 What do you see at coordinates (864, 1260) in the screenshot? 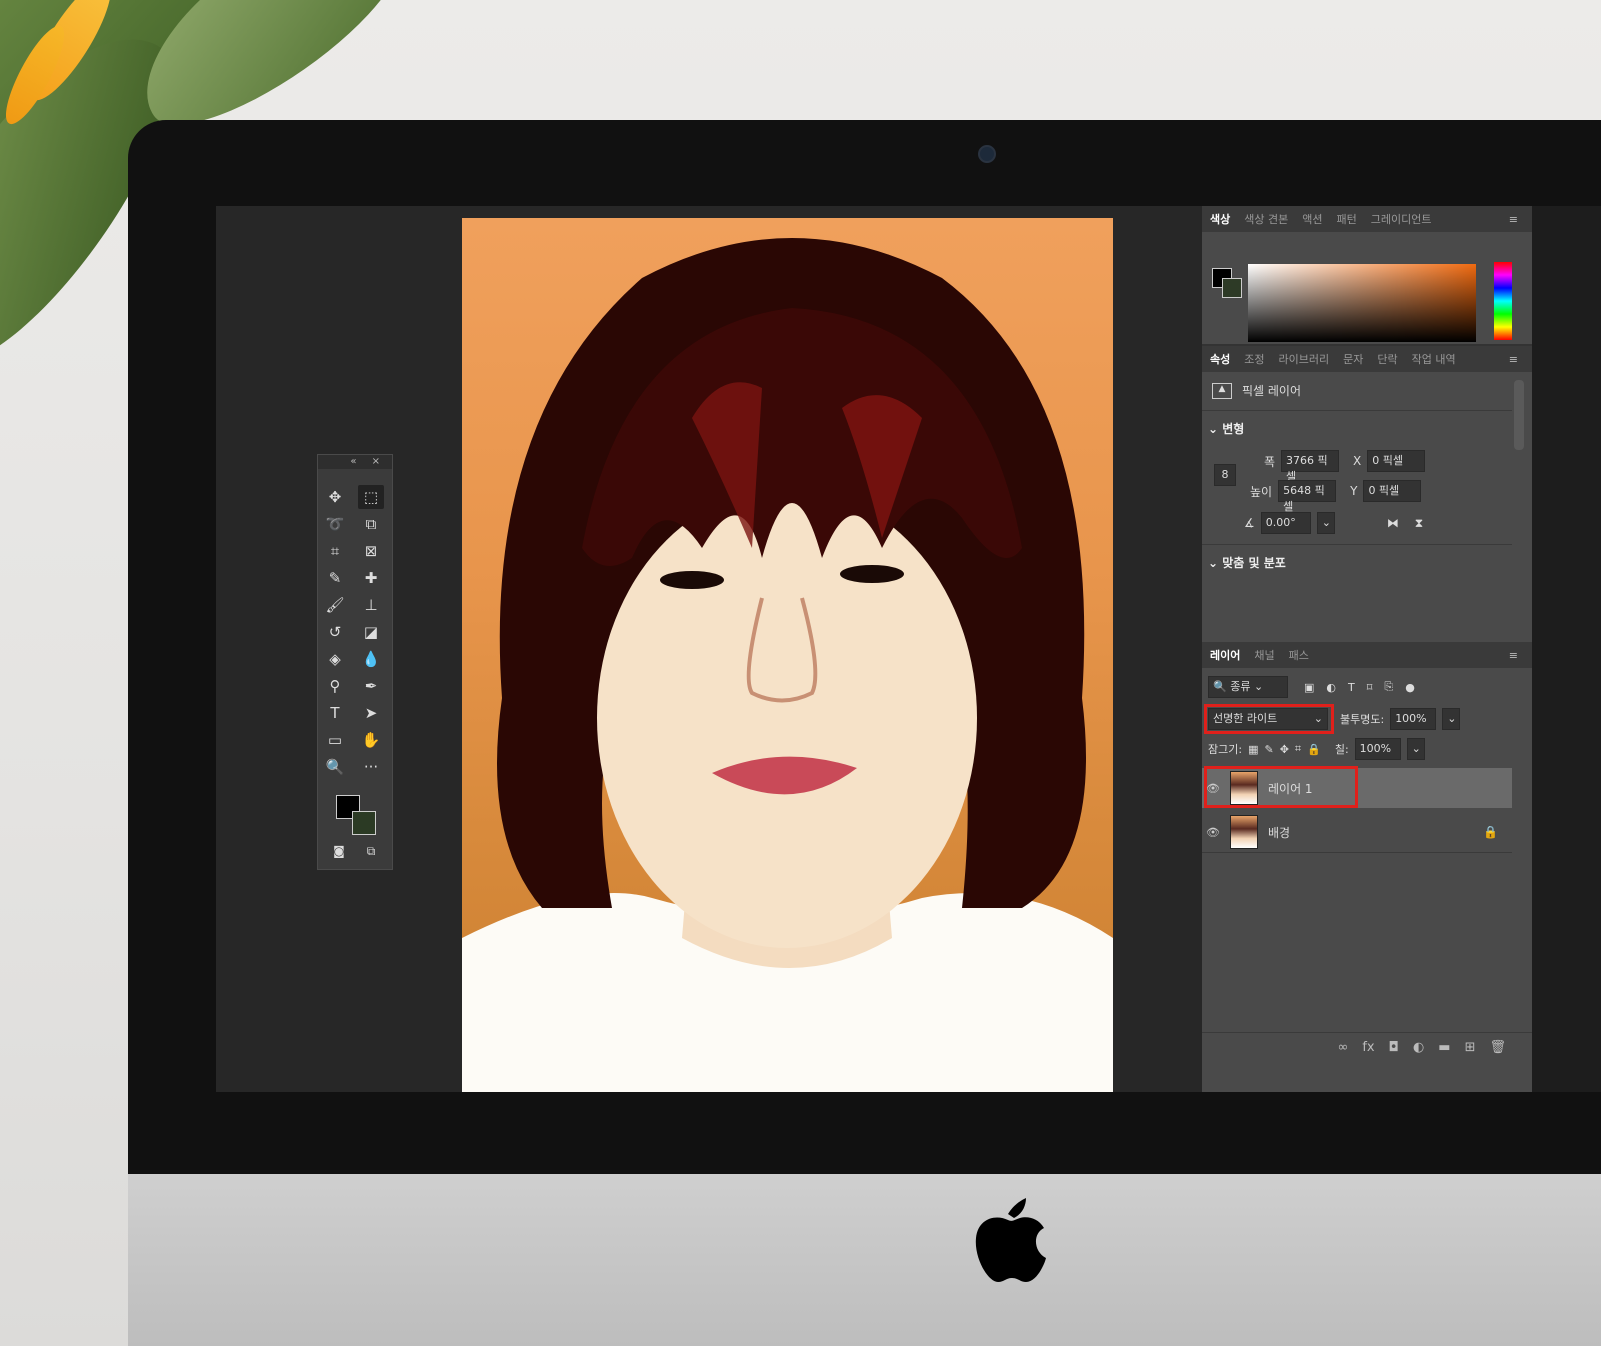
I see `imac-chin` at bounding box center [864, 1260].